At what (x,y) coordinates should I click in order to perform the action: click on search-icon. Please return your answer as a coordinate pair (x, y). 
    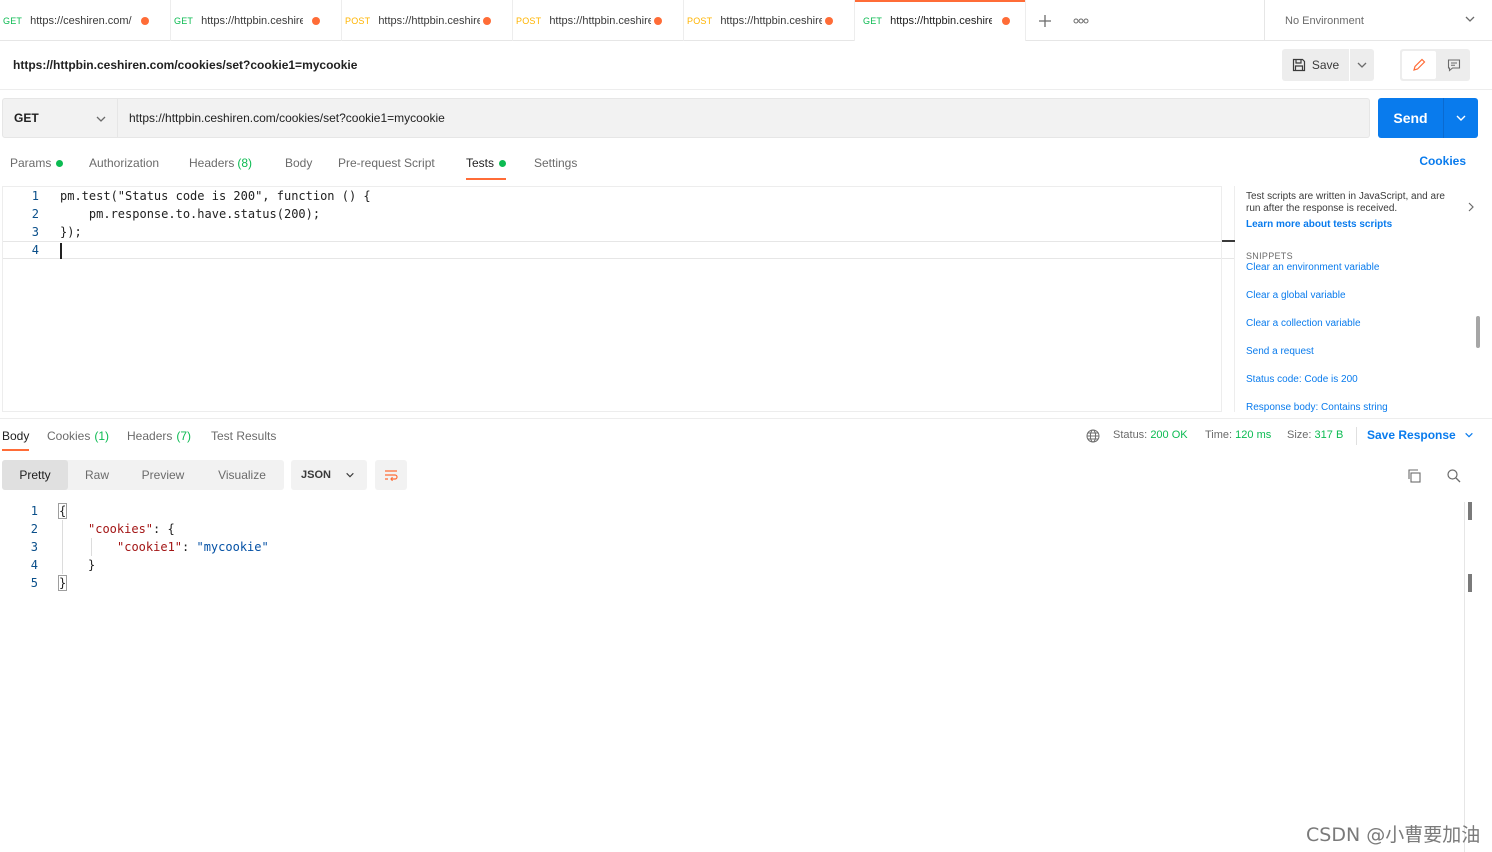
    Looking at the image, I should click on (1454, 476).